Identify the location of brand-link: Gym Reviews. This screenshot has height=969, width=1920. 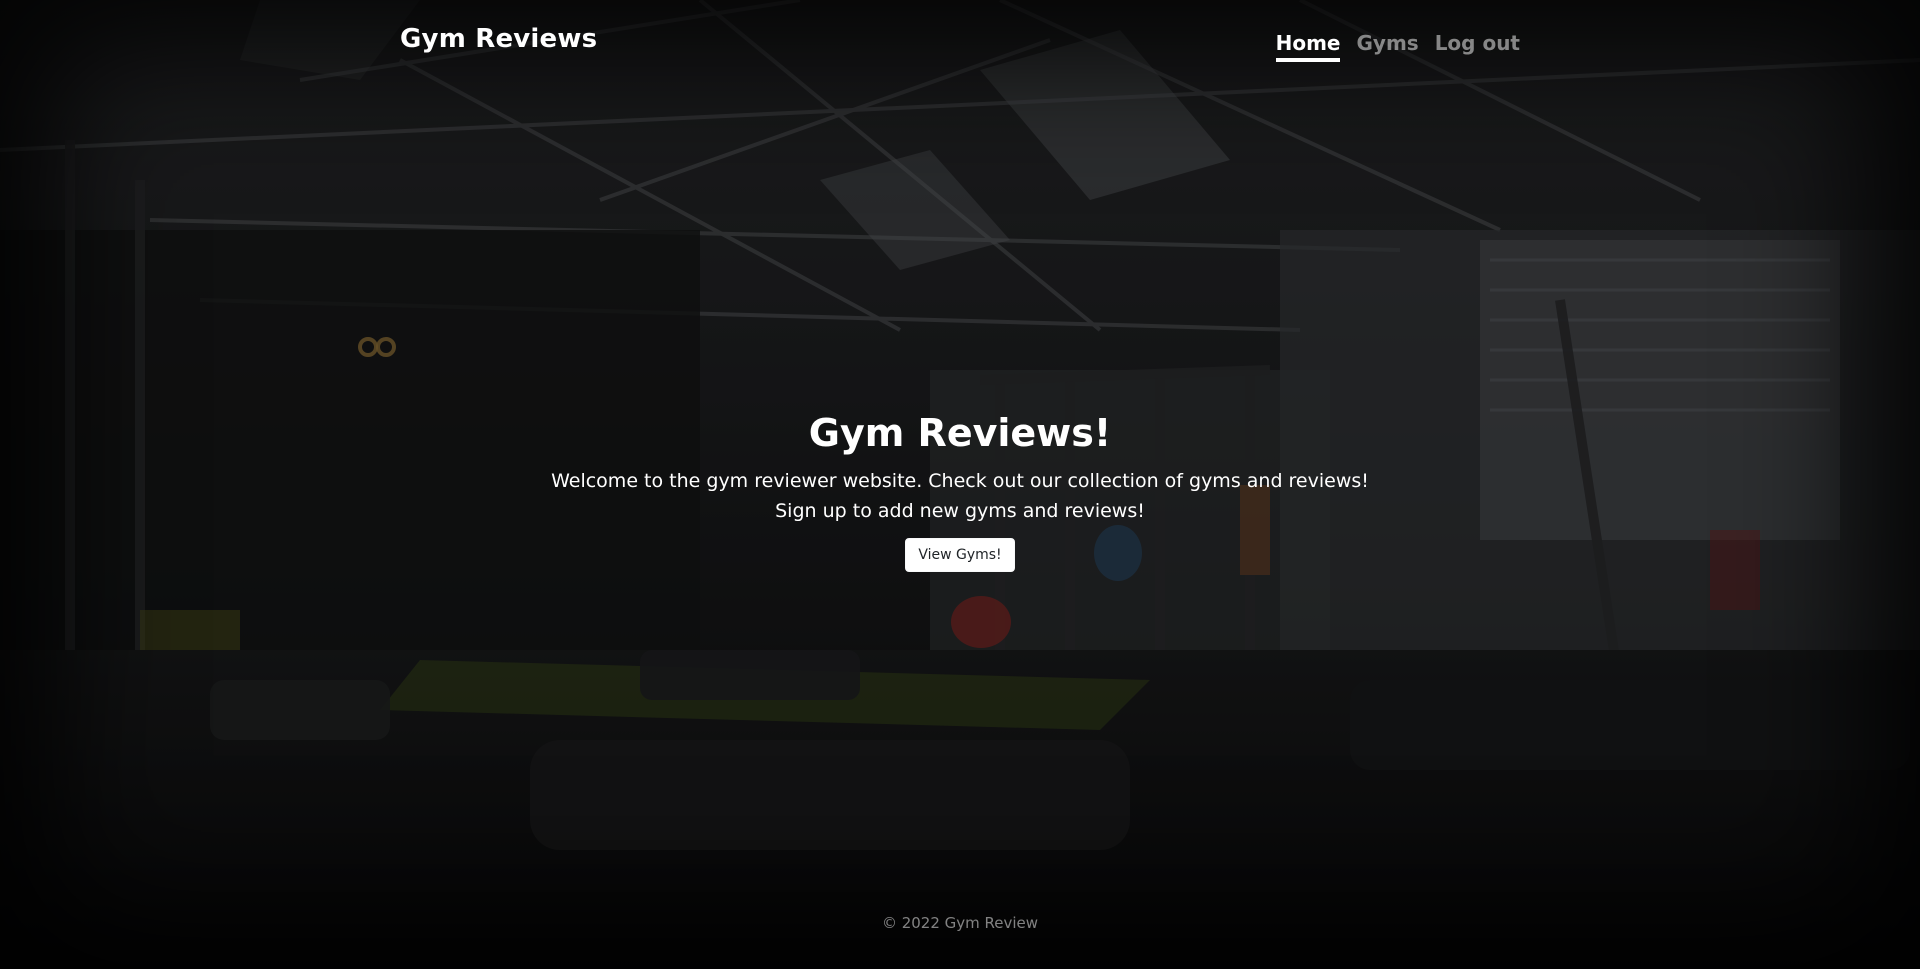
(498, 39).